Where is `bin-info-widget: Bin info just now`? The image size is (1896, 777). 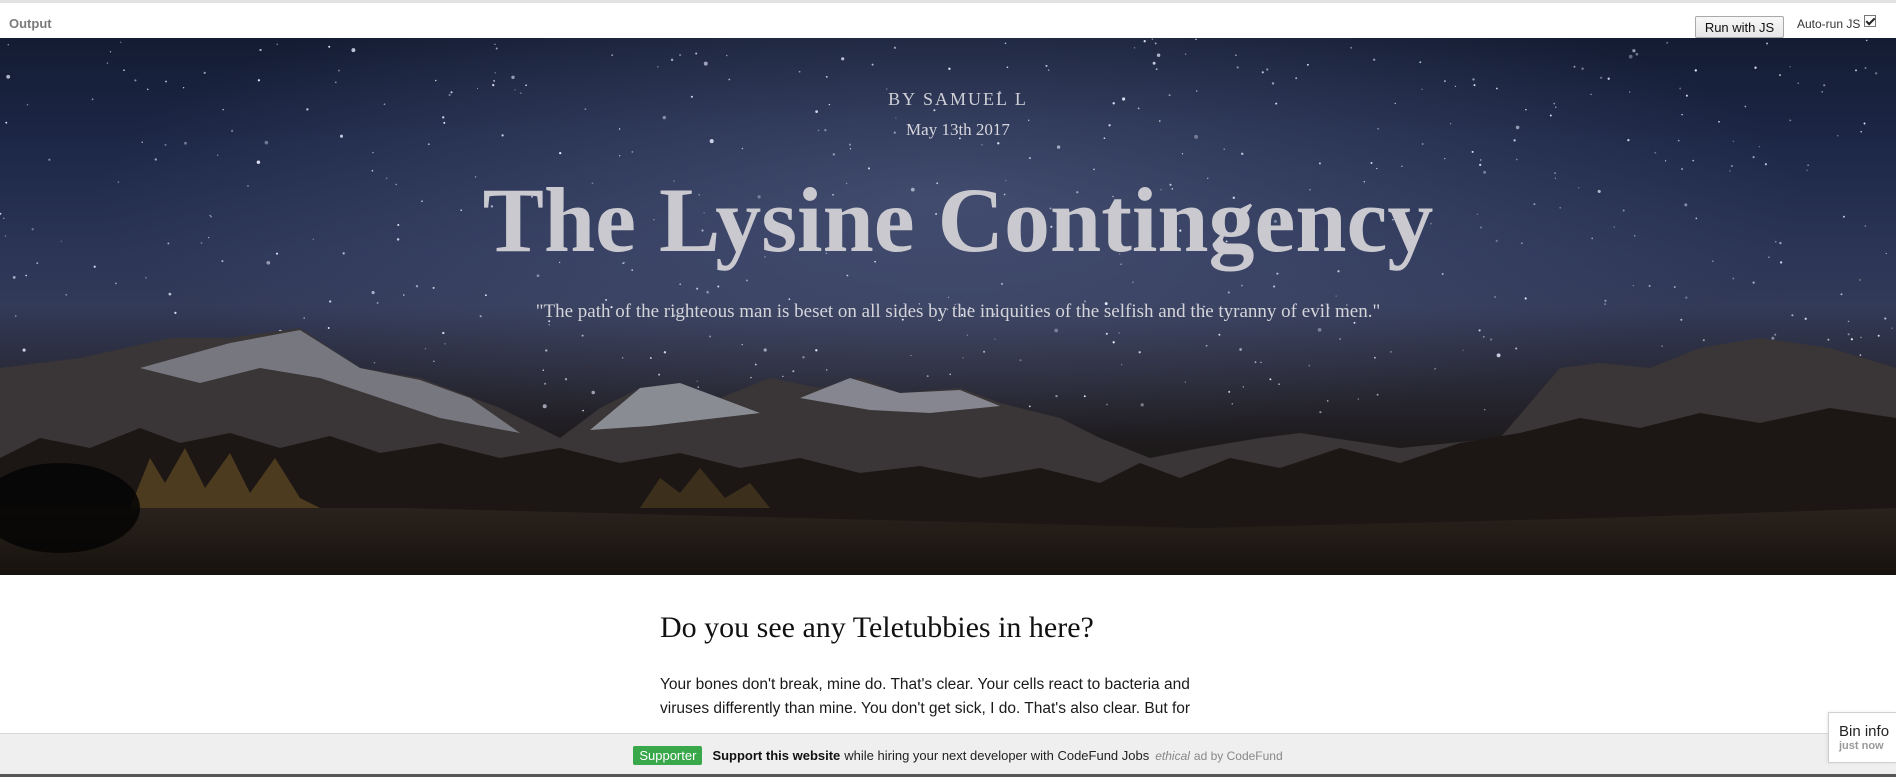
bin-info-widget: Bin info just now is located at coordinates (1862, 737).